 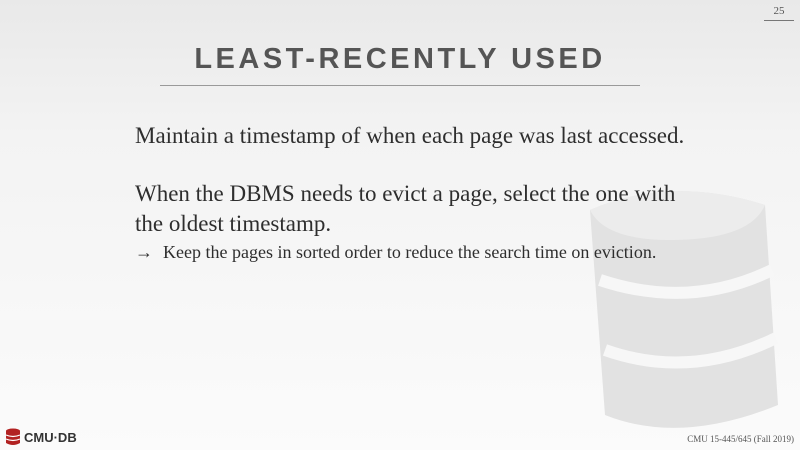 What do you see at coordinates (400, 85) in the screenshot?
I see `title-divider` at bounding box center [400, 85].